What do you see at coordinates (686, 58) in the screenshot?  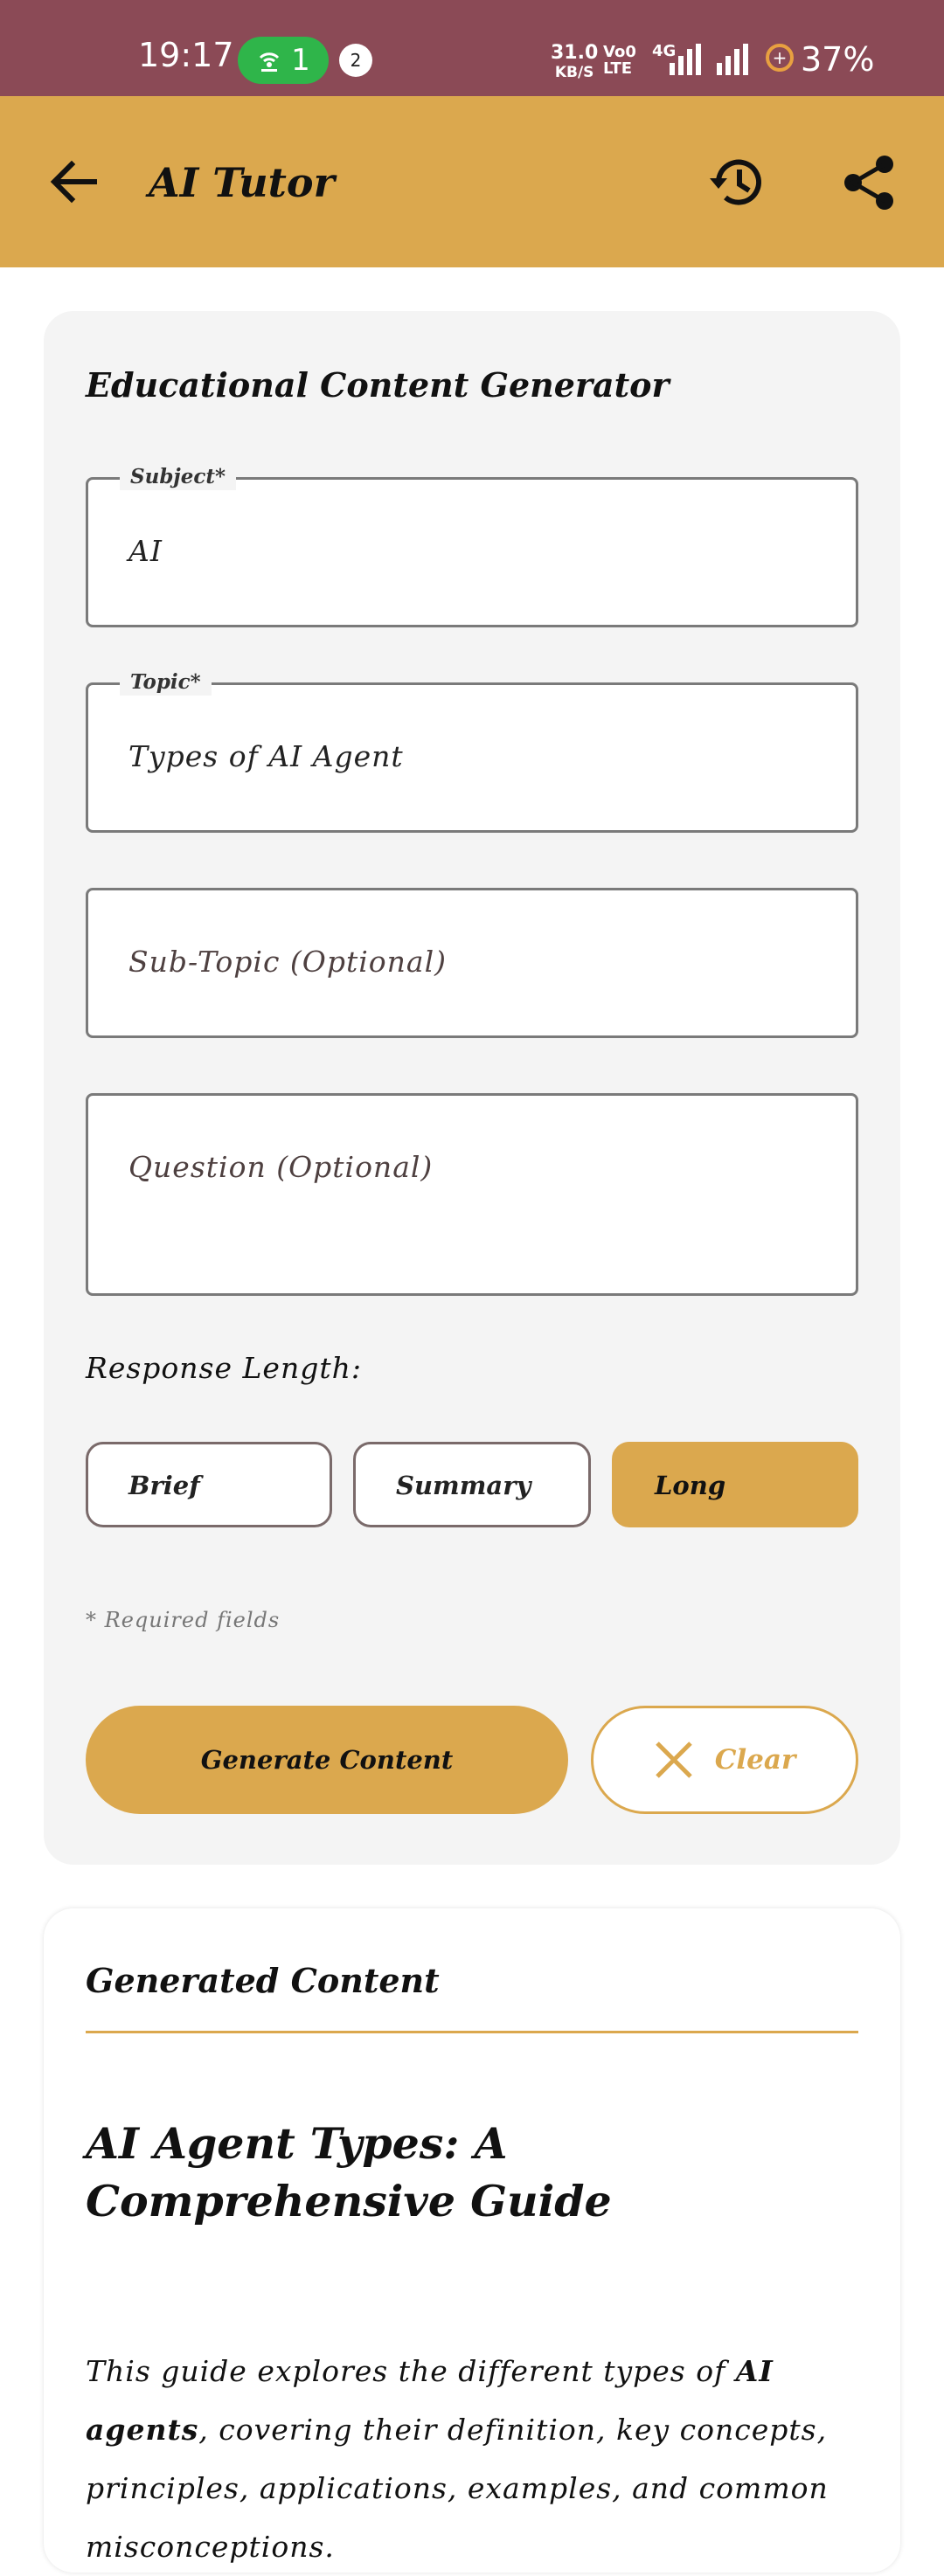 I see `signal-icon` at bounding box center [686, 58].